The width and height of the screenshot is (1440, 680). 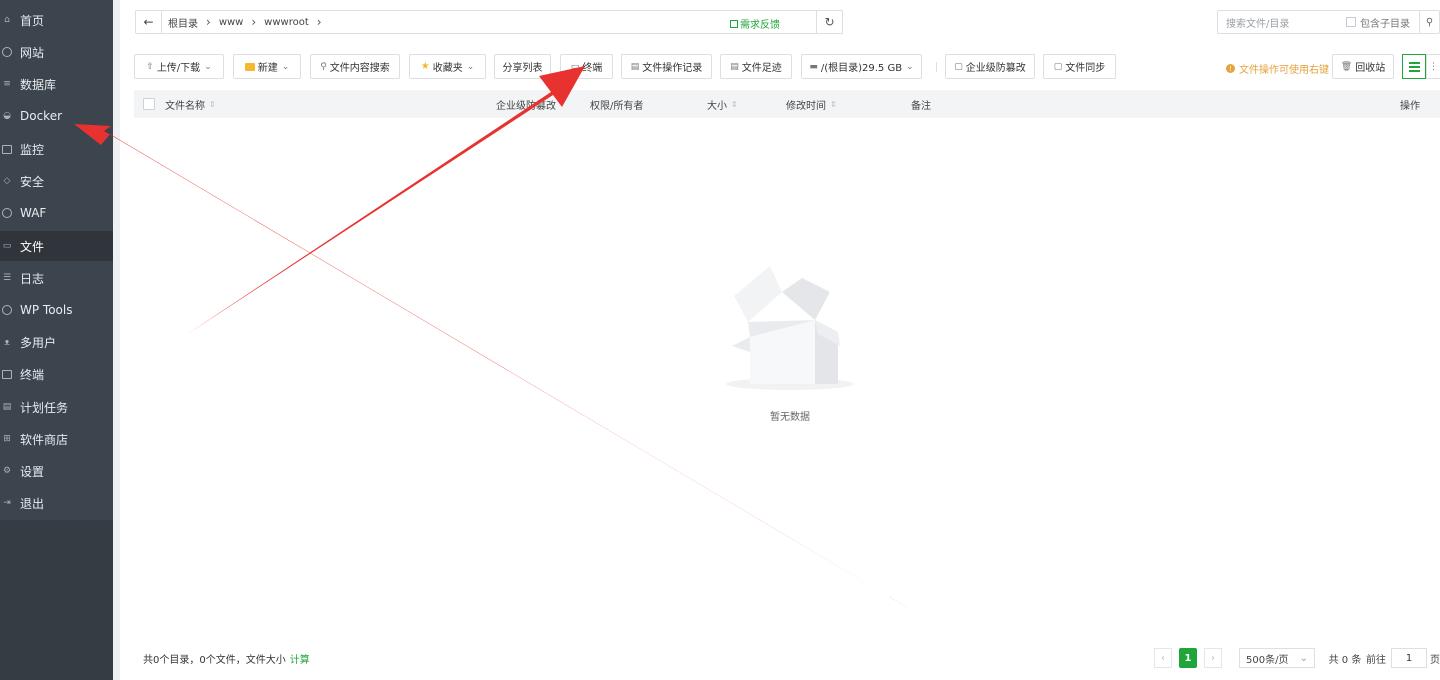 I want to click on page-size-label: 500条/页, so click(x=1267, y=660).